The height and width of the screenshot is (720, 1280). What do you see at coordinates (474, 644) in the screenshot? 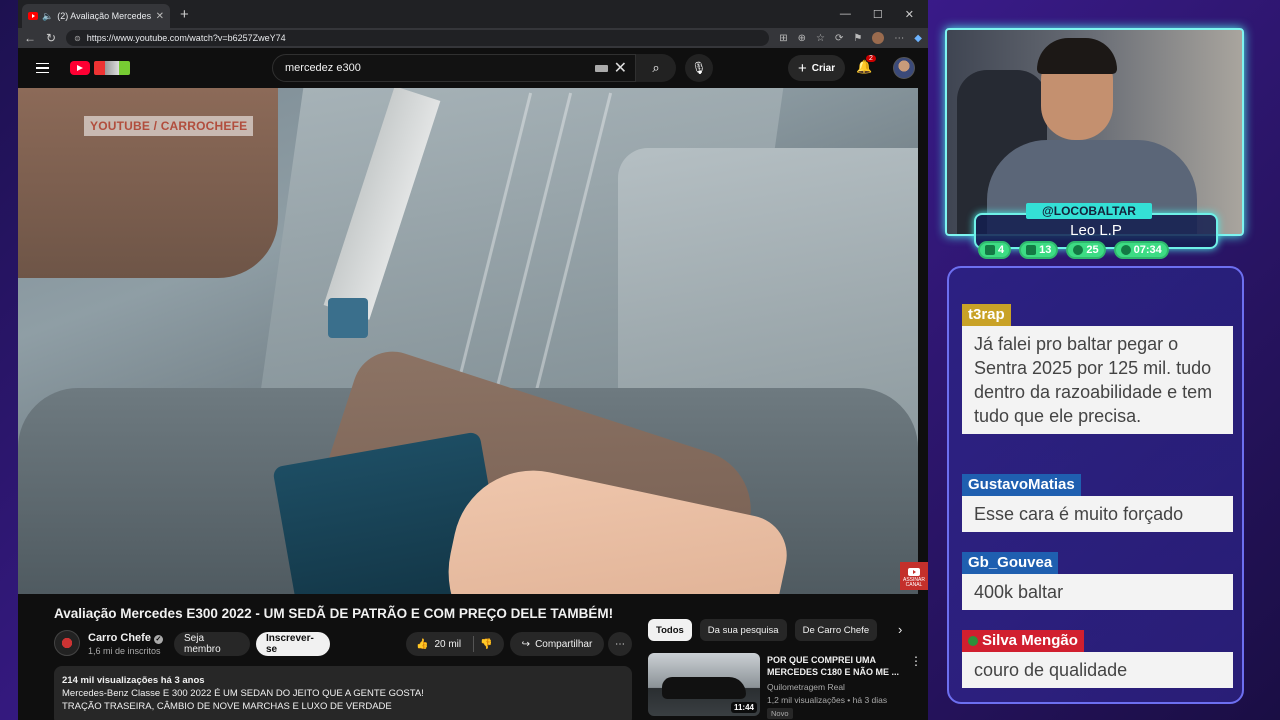
I see `divider` at bounding box center [474, 644].